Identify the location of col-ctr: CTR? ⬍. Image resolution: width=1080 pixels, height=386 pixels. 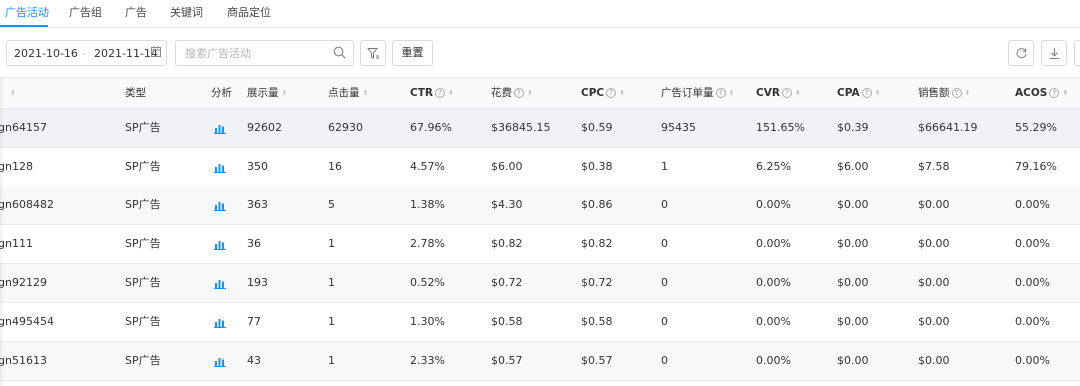
(432, 93).